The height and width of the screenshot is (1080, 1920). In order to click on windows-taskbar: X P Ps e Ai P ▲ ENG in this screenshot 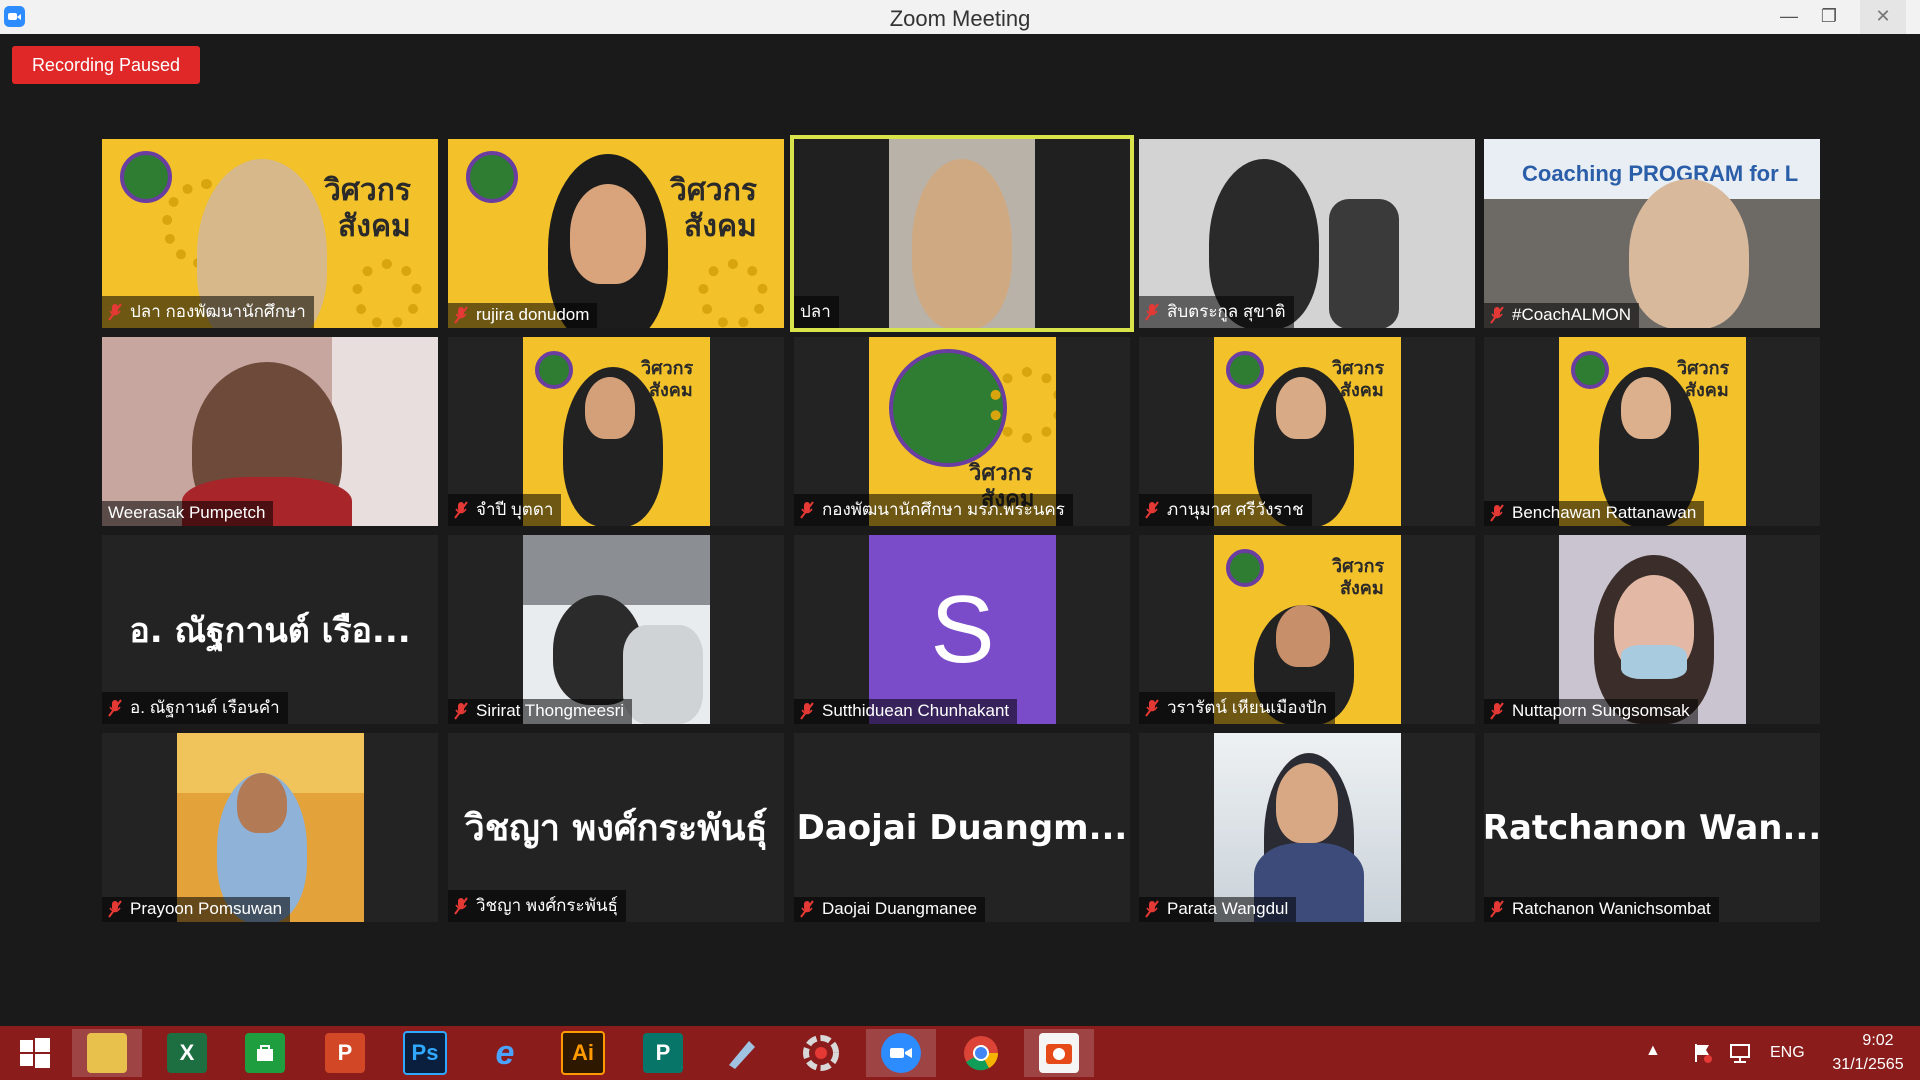, I will do `click(960, 1053)`.